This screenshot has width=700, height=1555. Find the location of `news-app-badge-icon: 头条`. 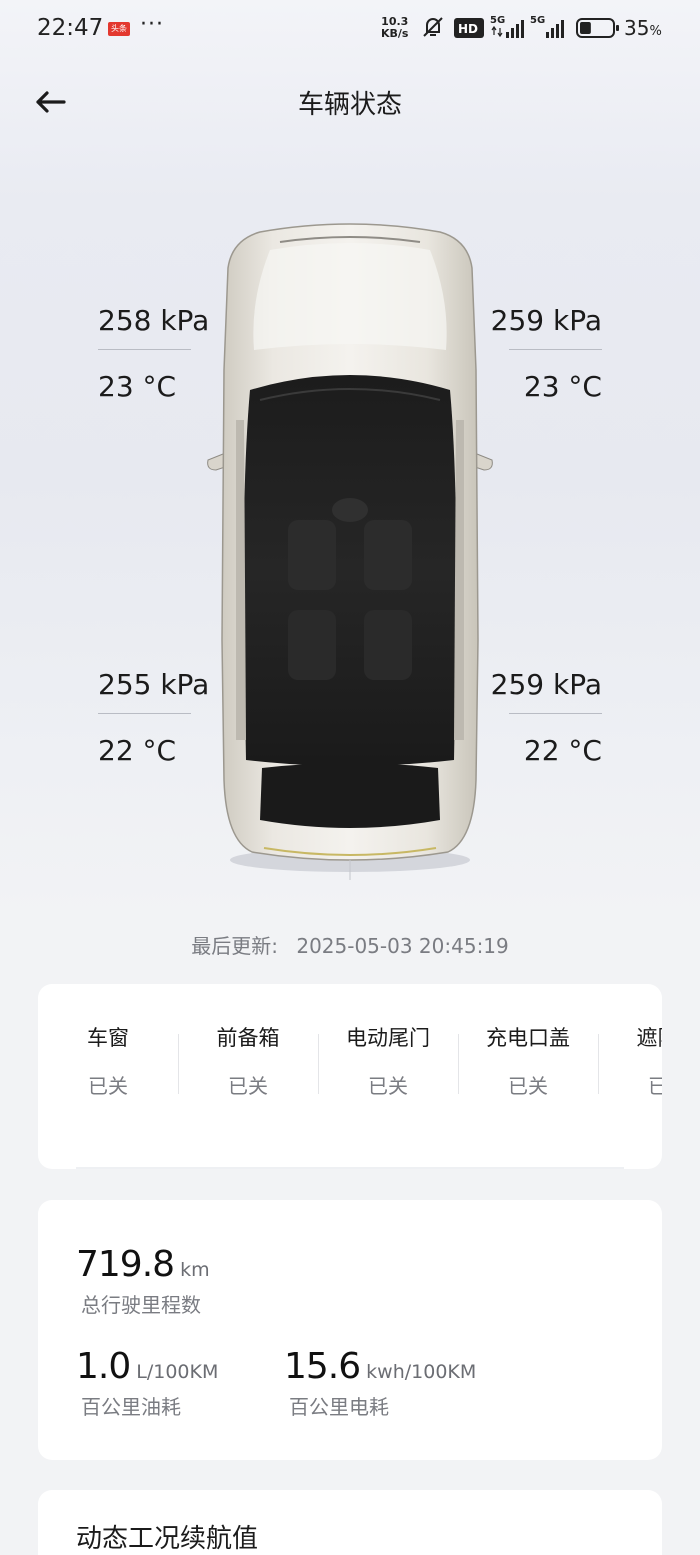

news-app-badge-icon: 头条 is located at coordinates (119, 29).